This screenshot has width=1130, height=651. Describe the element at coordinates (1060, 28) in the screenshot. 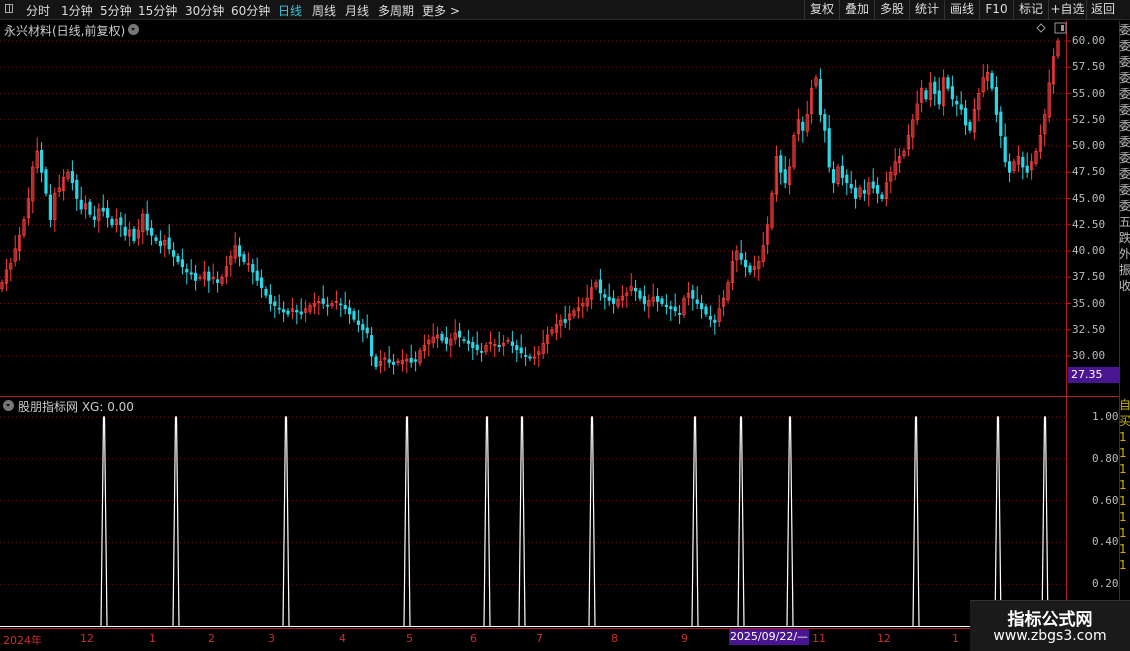

I see `panel-toggle-icon` at that location.